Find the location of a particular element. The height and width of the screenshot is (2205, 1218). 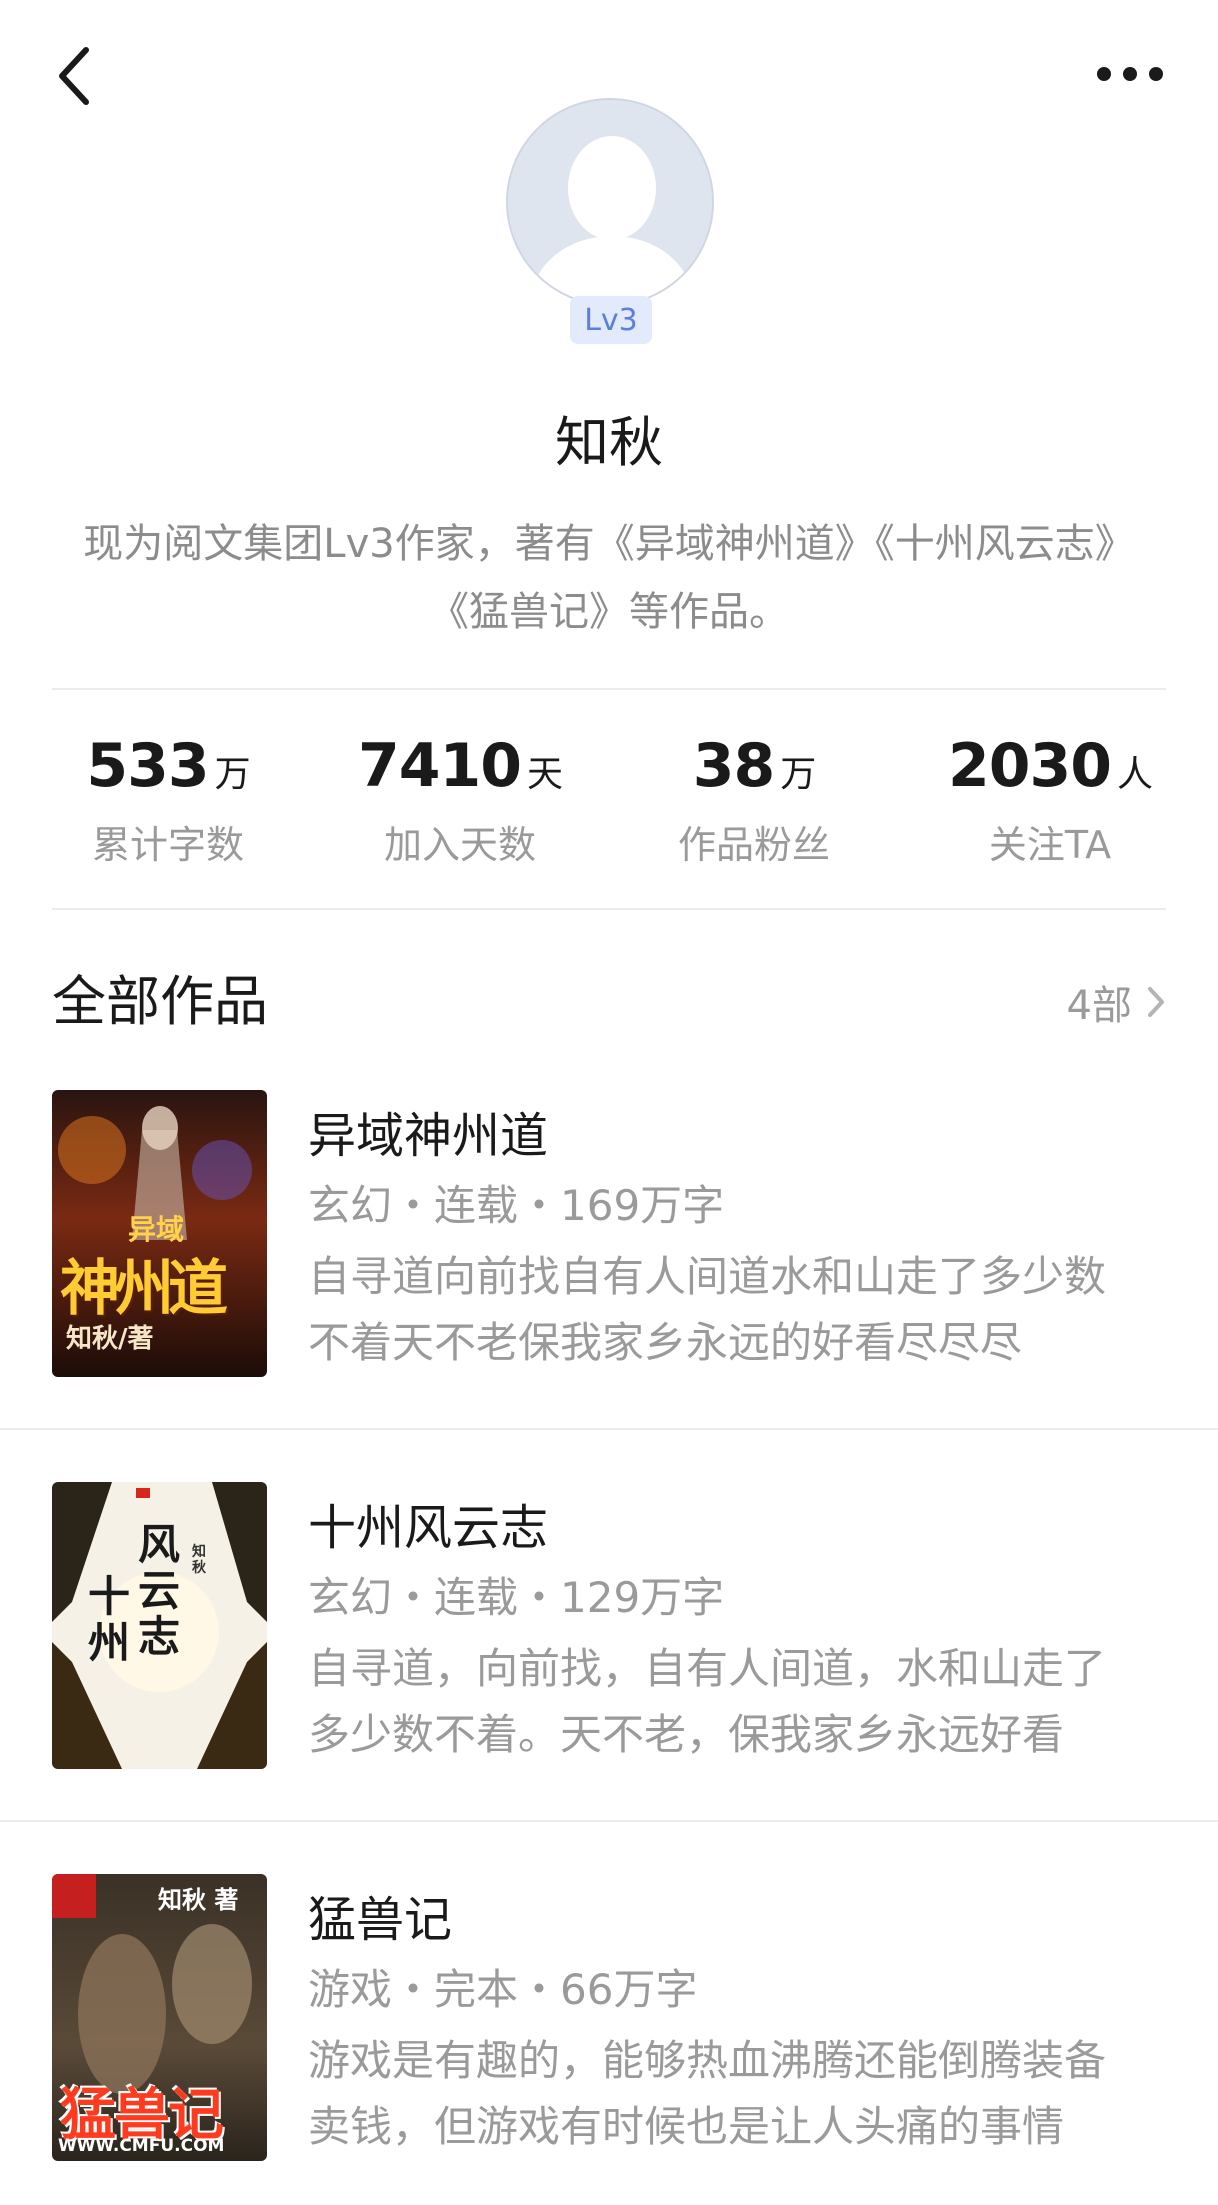

book-meta: 玄幻・连载・169万字 is located at coordinates (516, 1205).